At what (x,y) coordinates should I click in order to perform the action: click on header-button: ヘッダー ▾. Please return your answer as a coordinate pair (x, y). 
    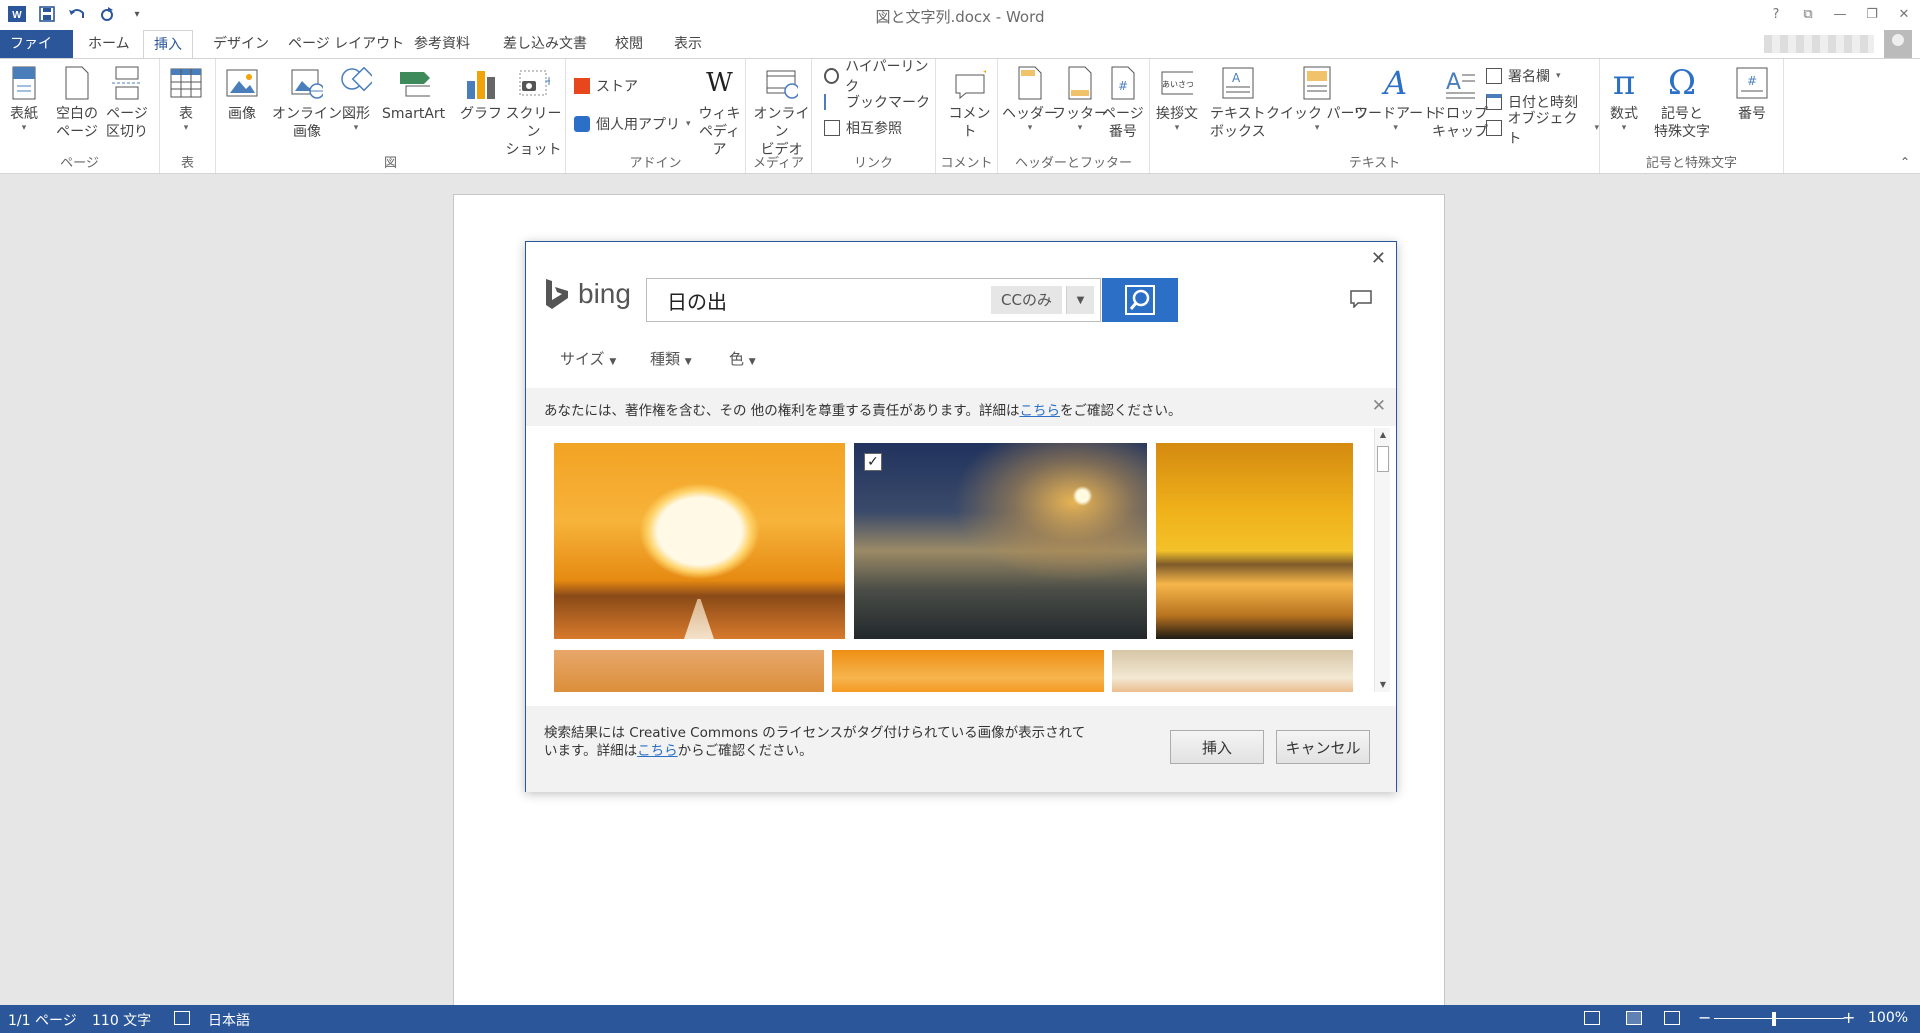
    Looking at the image, I should click on (1030, 99).